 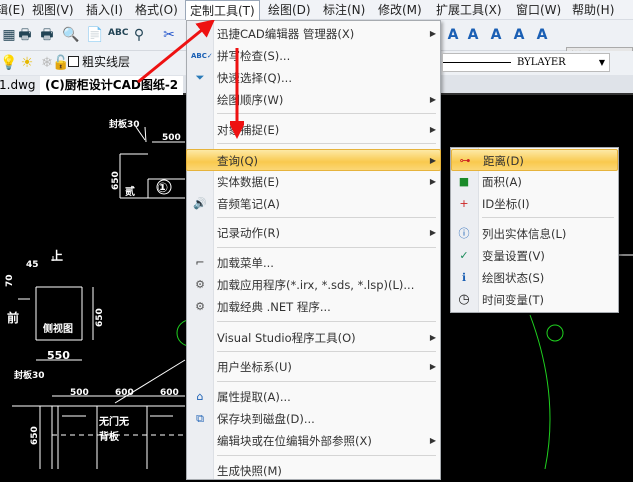 I want to click on menu-item-label: Visual Studio程序工具(O), so click(x=286, y=338).